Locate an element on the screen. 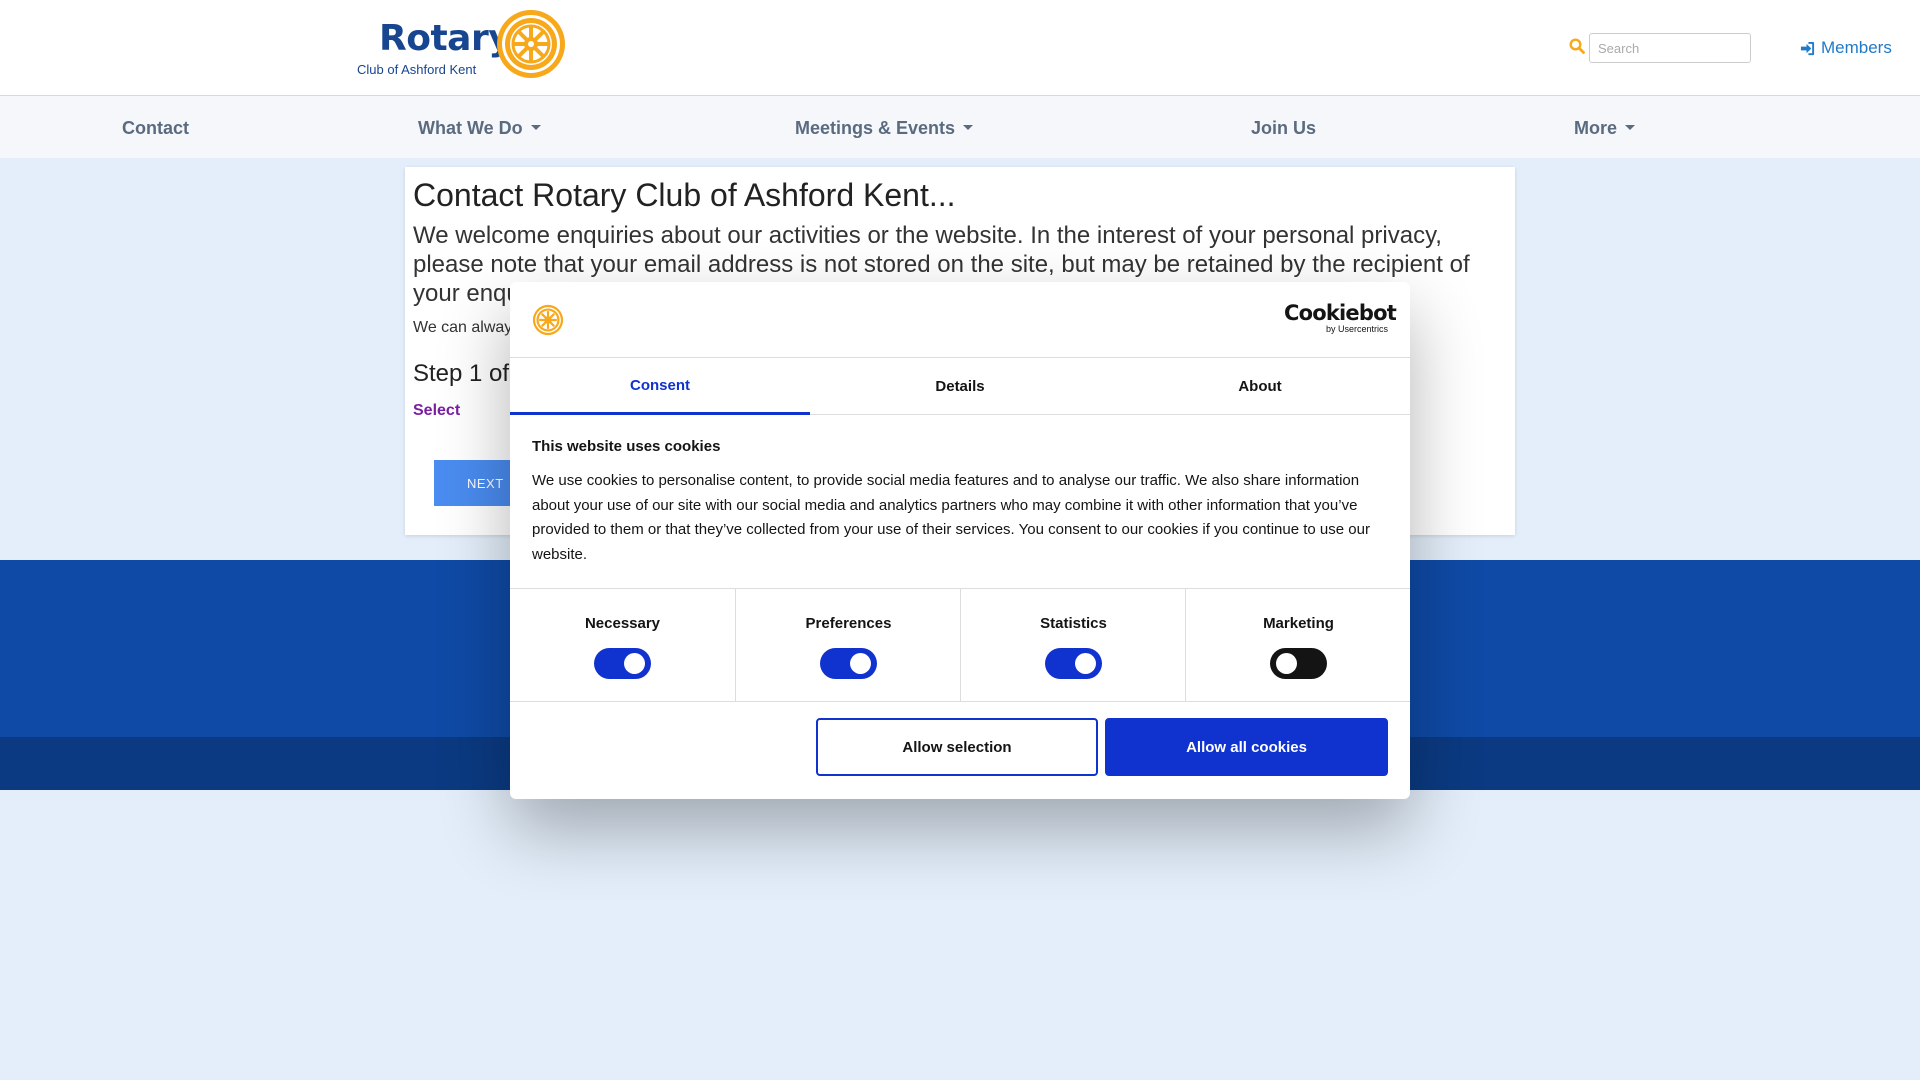 This screenshot has height=1080, width=1920. toggle-label: Marketing is located at coordinates (1298, 623).